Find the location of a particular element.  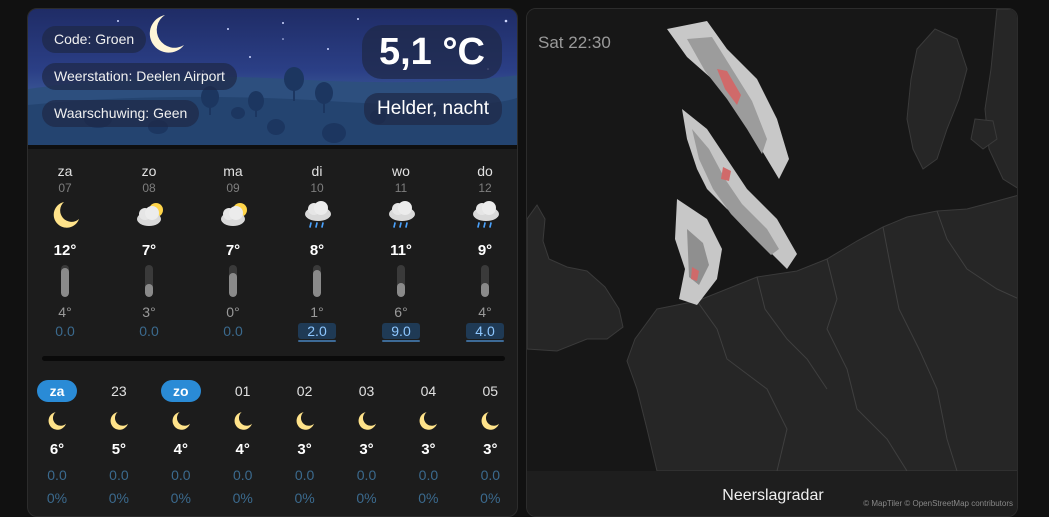

day-date: 07 is located at coordinates (65, 188).